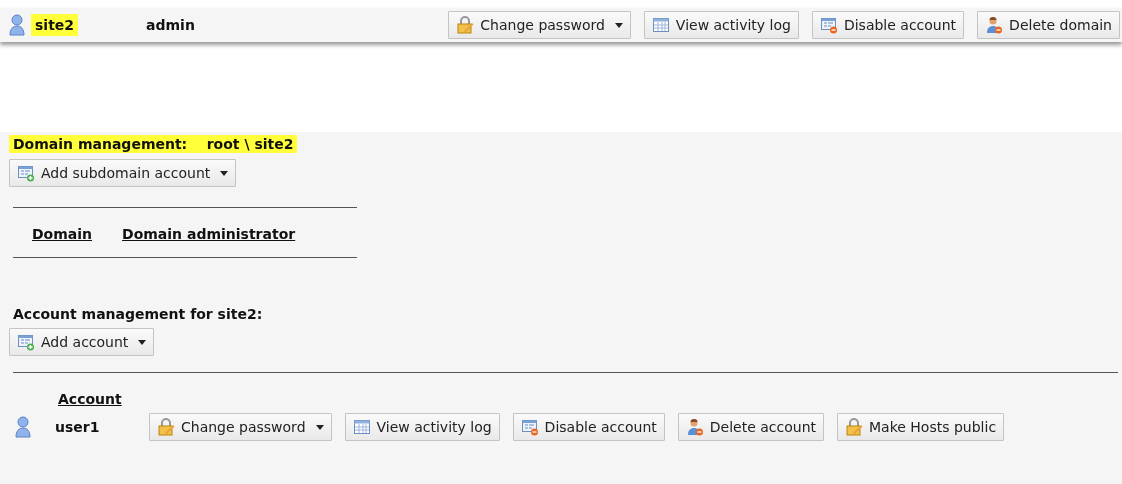  Describe the element at coordinates (90, 399) in the screenshot. I see `column-header: Account` at that location.